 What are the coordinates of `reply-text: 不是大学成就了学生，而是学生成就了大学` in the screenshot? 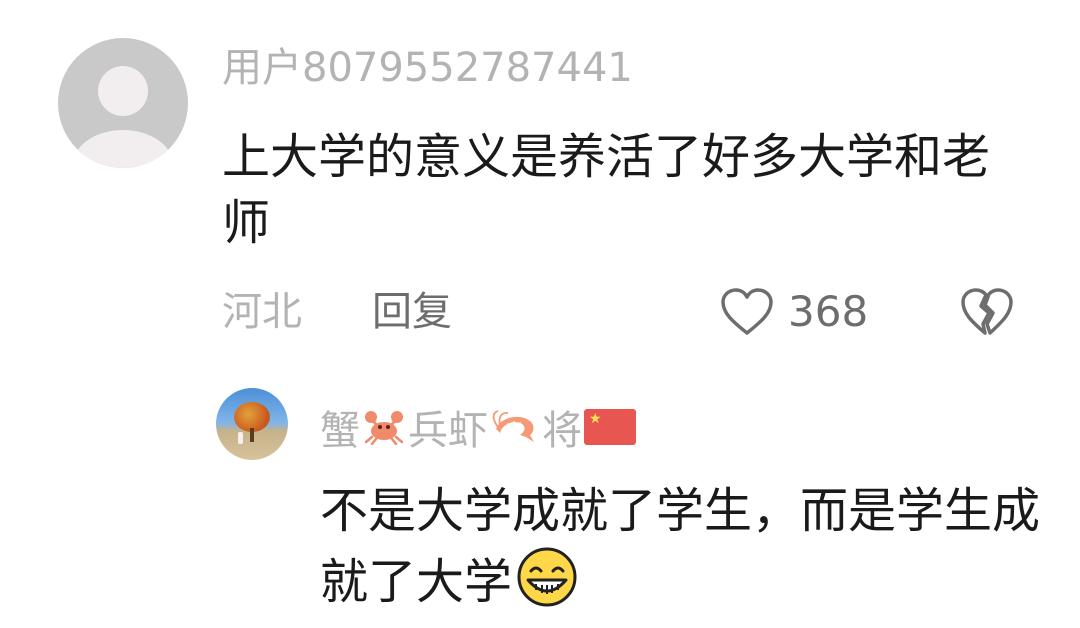 It's located at (680, 546).